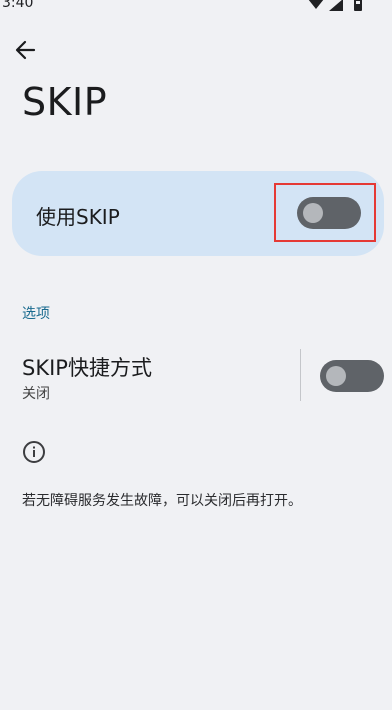  Describe the element at coordinates (336, 376) in the screenshot. I see `switch-thumb` at that location.